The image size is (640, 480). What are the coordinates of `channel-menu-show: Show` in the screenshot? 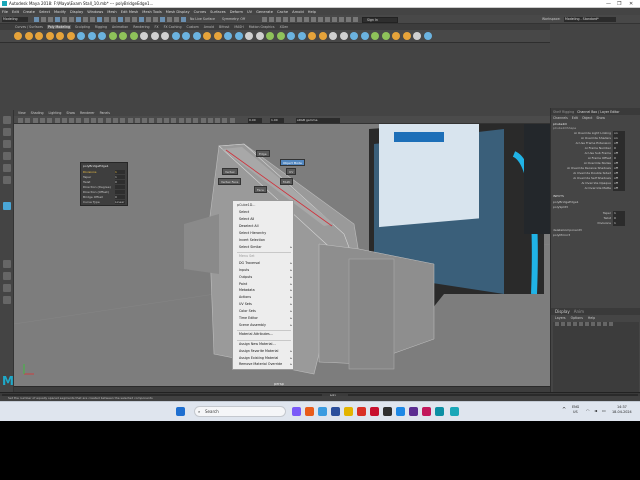 It's located at (600, 118).